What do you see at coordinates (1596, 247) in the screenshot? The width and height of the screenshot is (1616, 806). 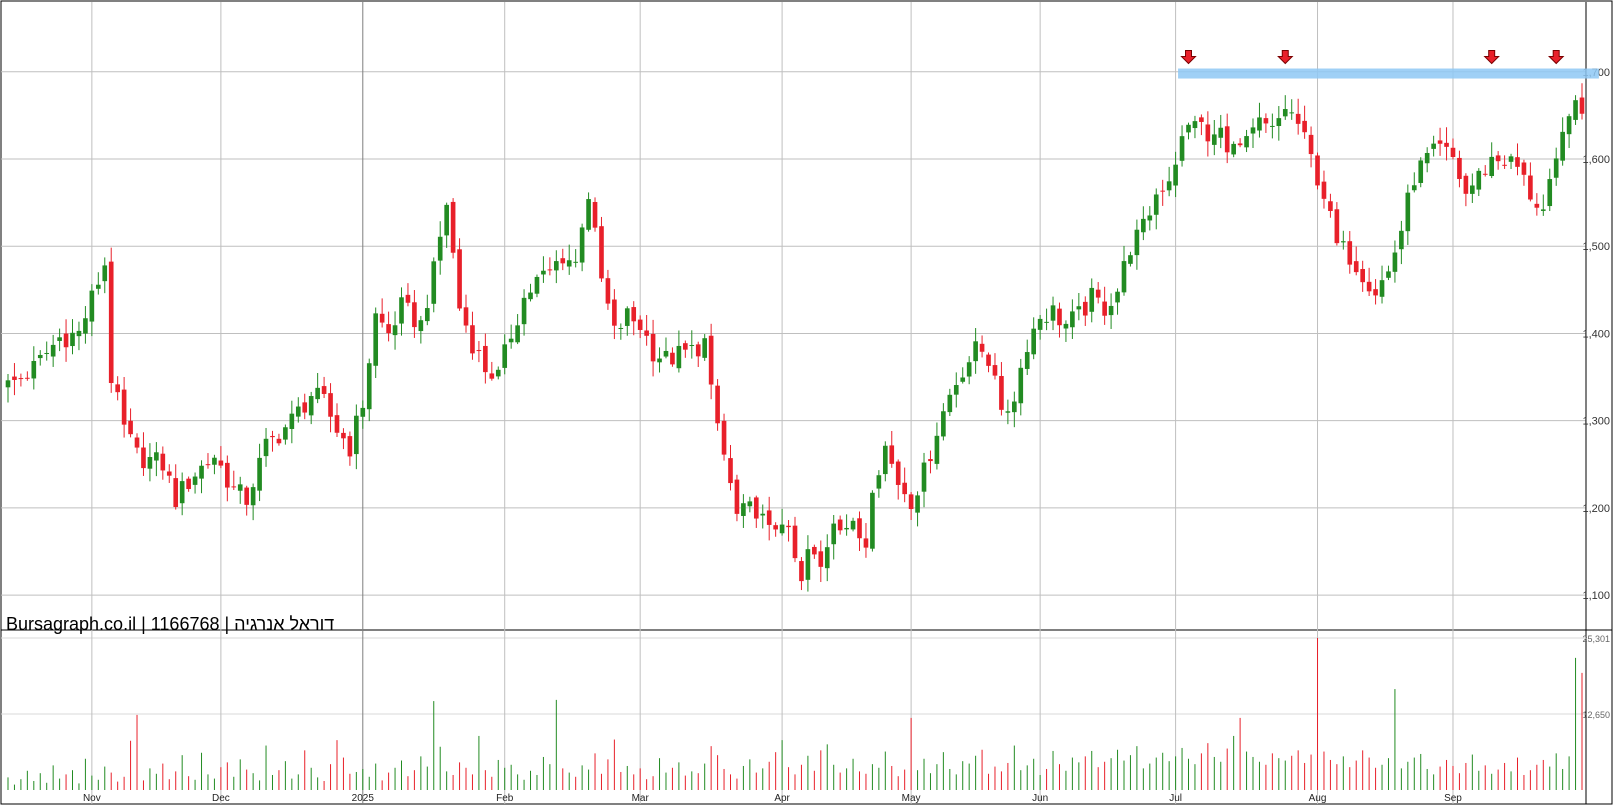 I see `price-tick-label: 1,500` at bounding box center [1596, 247].